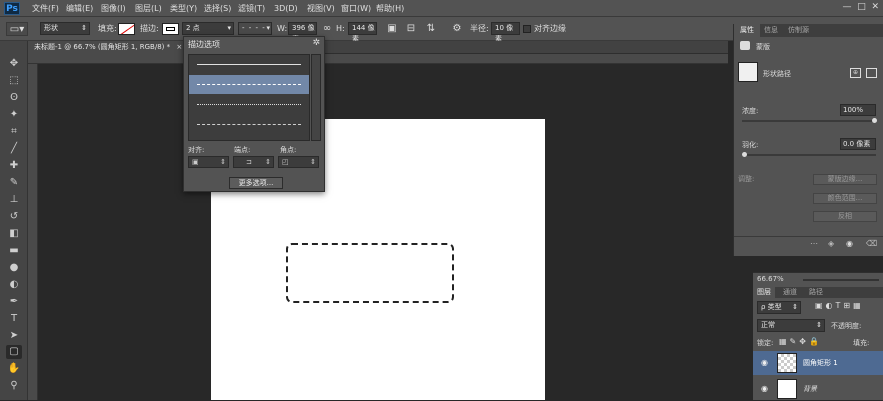  What do you see at coordinates (816, 292) in the screenshot?
I see `tab-paths: 路径` at bounding box center [816, 292].